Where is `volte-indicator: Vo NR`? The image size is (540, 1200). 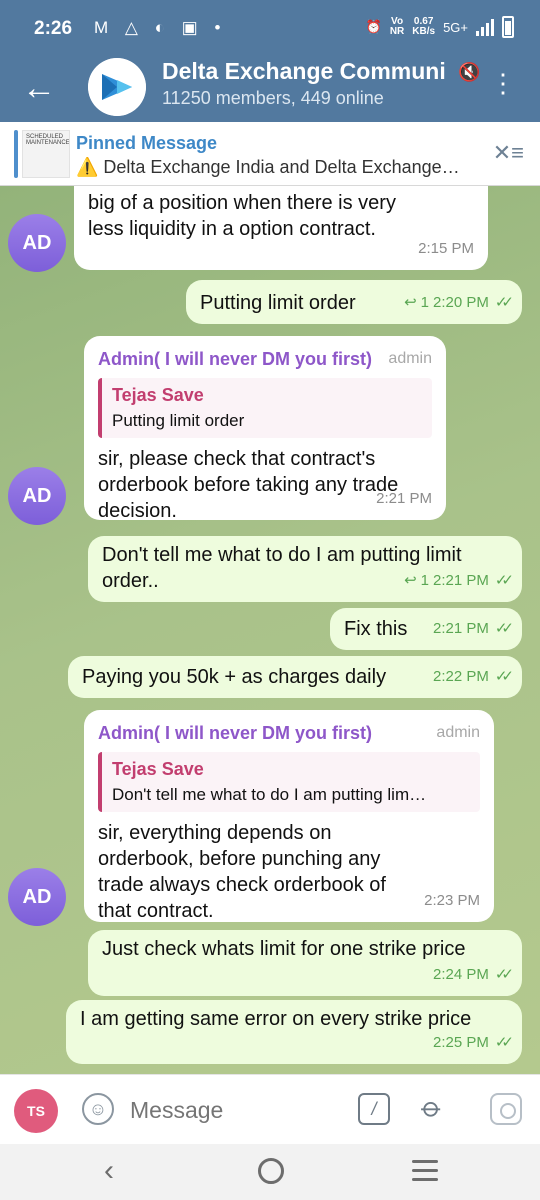 volte-indicator: Vo NR is located at coordinates (397, 26).